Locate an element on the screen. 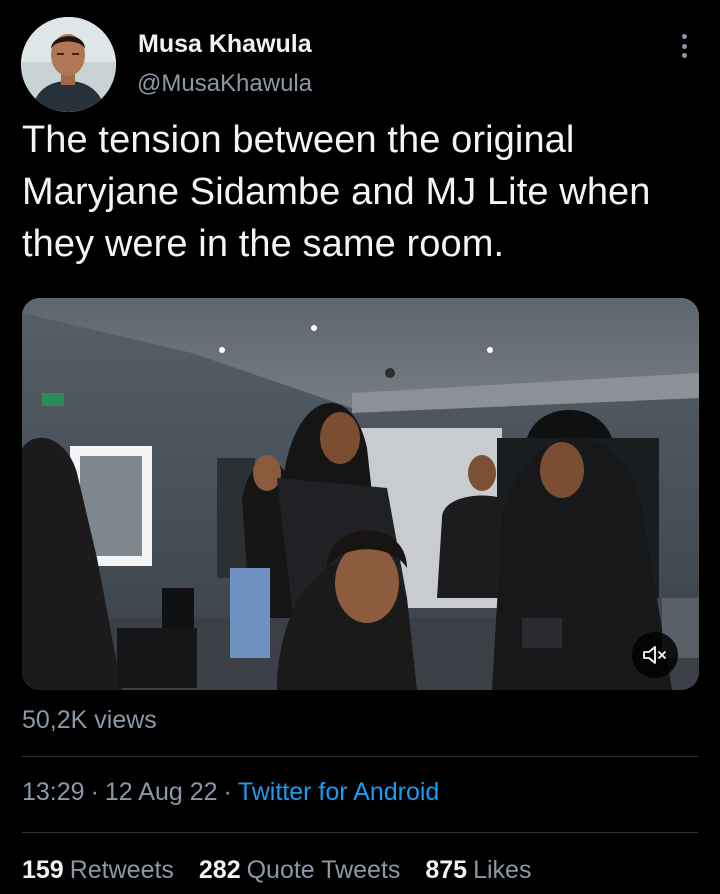 Image resolution: width=720 pixels, height=894 pixels. author-display-name: Musa Khawula is located at coordinates (225, 44).